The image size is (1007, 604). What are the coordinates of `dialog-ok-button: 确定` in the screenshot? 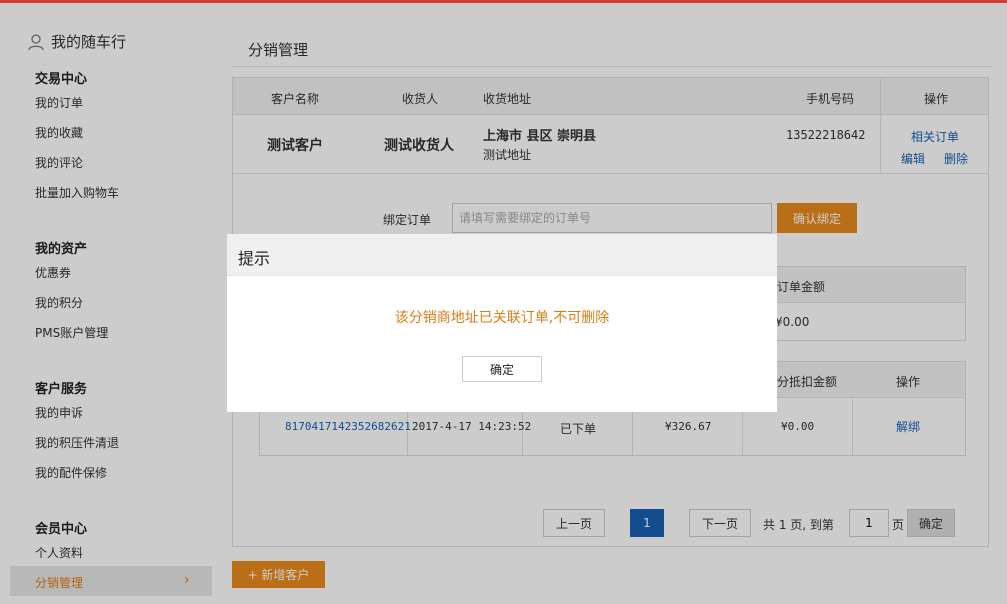 It's located at (502, 369).